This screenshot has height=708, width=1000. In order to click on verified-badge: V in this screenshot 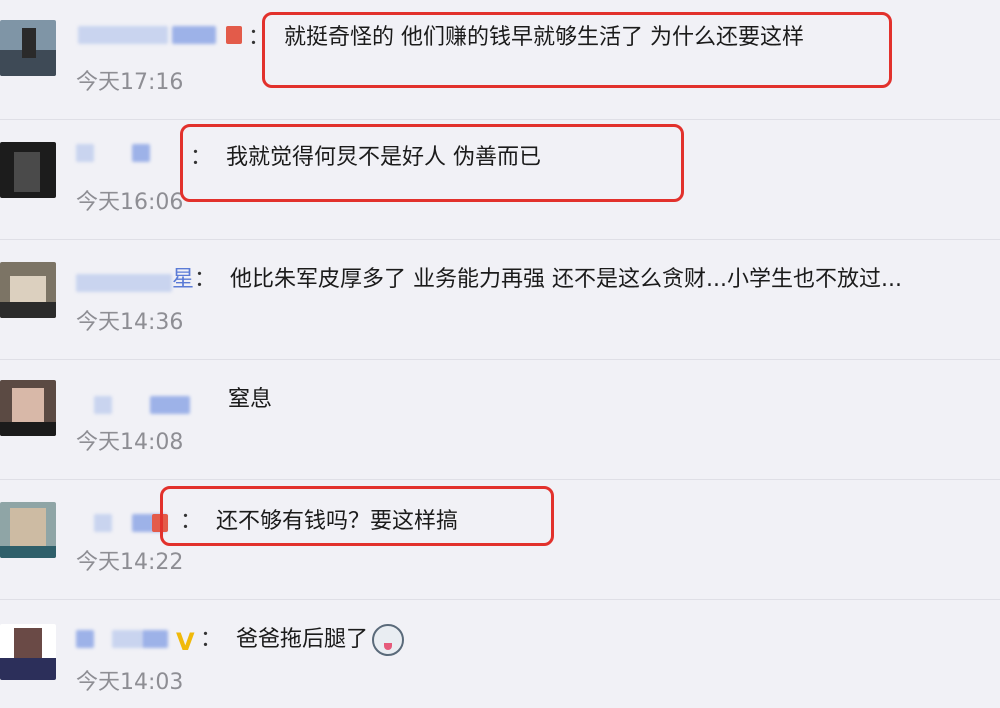, I will do `click(185, 642)`.